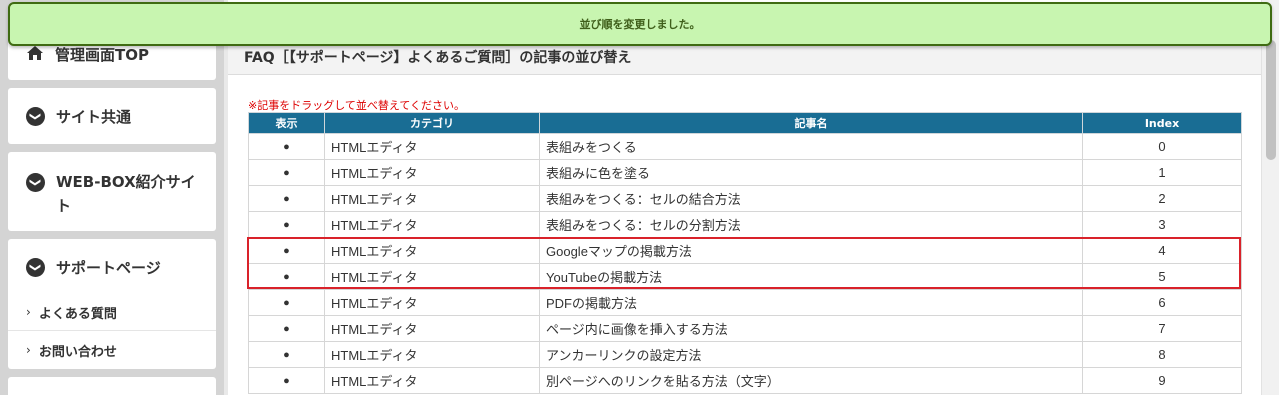  I want to click on column-header-category: カテゴリ, so click(432, 123).